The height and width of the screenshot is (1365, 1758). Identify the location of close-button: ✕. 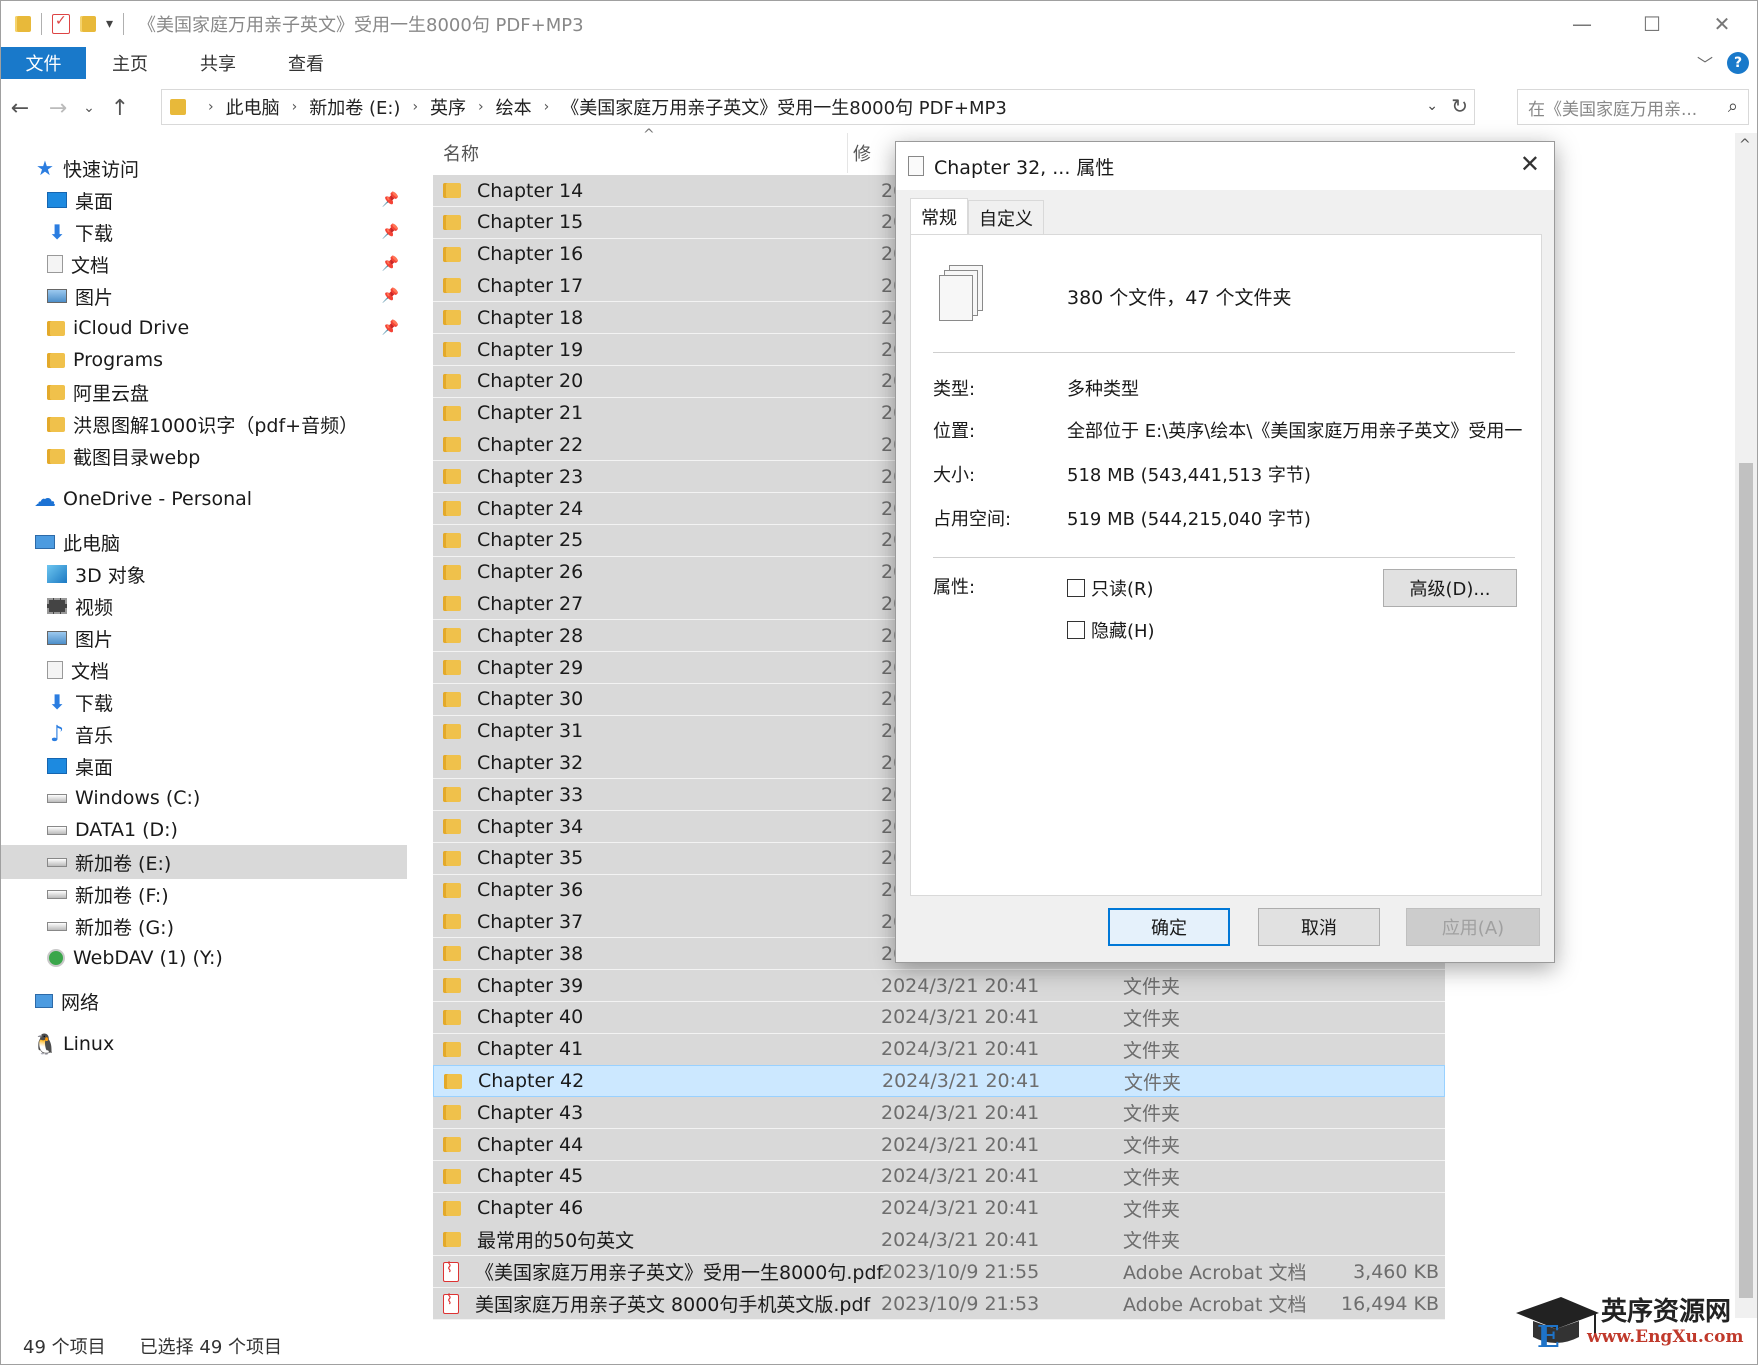
(1722, 24).